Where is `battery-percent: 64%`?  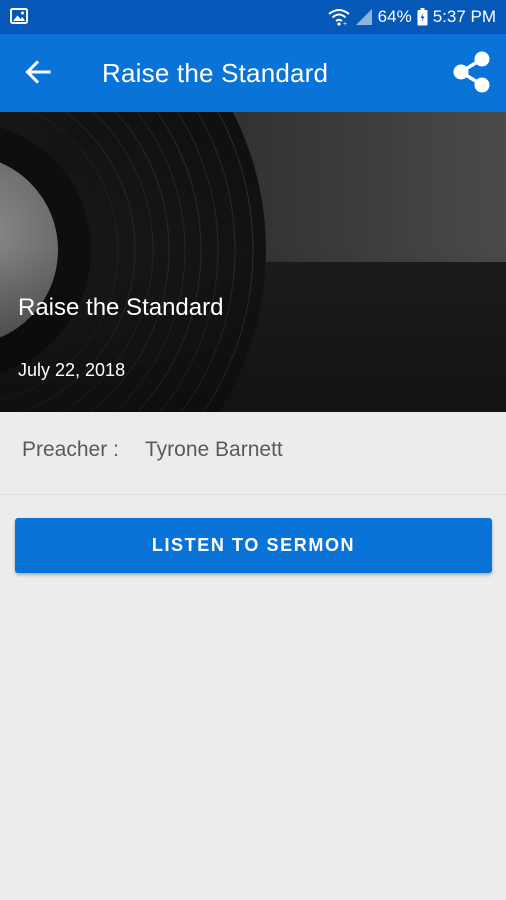 battery-percent: 64% is located at coordinates (394, 16).